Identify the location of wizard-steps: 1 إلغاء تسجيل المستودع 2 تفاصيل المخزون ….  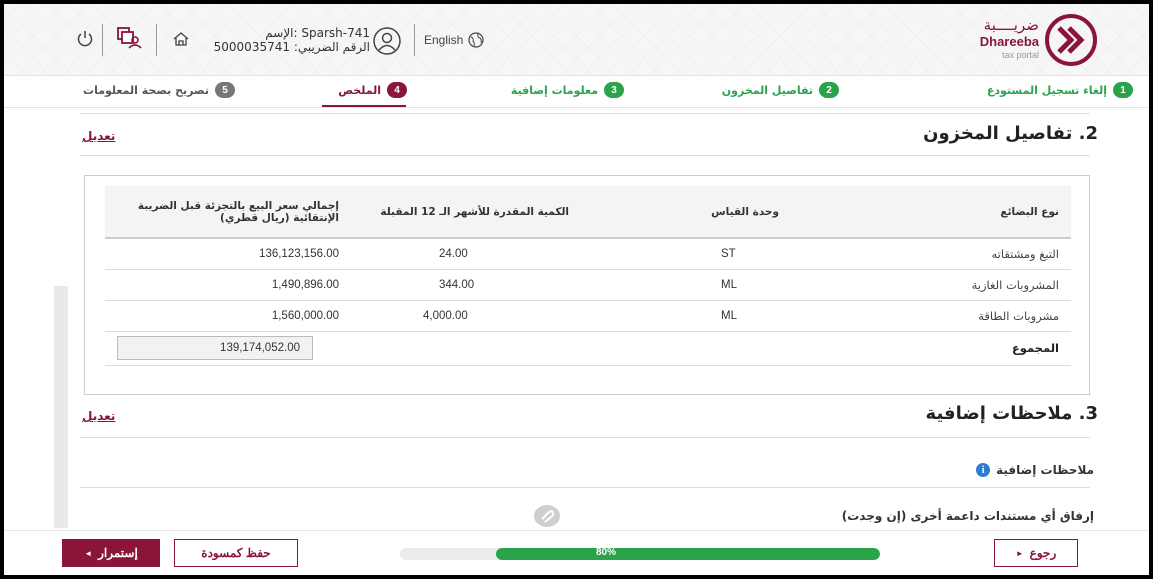
(576, 92).